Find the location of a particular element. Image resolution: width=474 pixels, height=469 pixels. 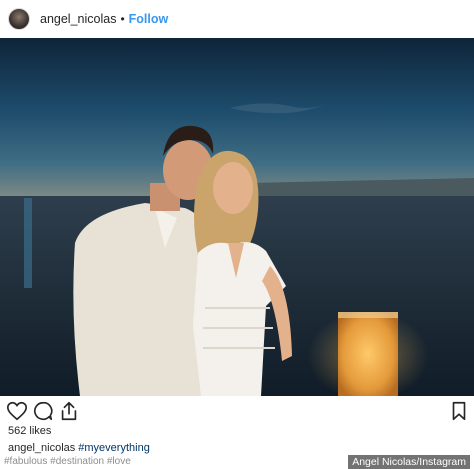

caption-more-hashtags: #fabulous #destination #love is located at coordinates (67, 461).